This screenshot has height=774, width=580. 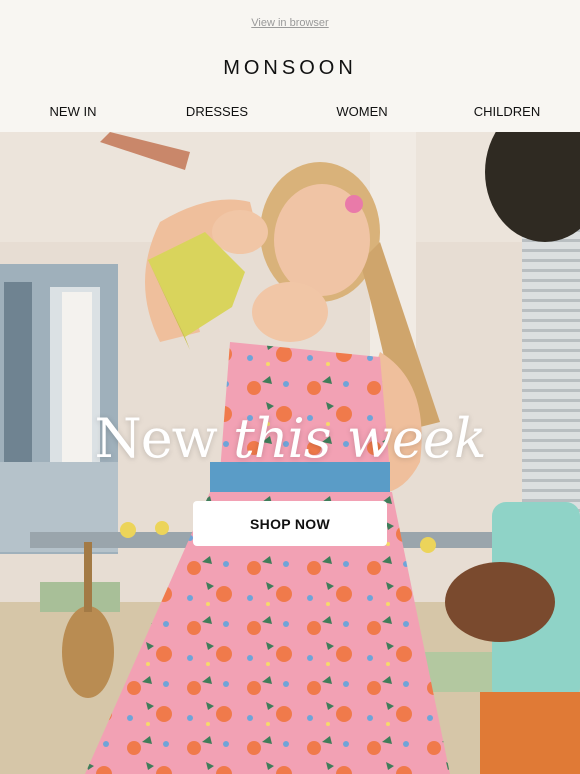 I want to click on main-nav: NEW IN DRESSES WOMEN CHILDREN, so click(x=290, y=112).